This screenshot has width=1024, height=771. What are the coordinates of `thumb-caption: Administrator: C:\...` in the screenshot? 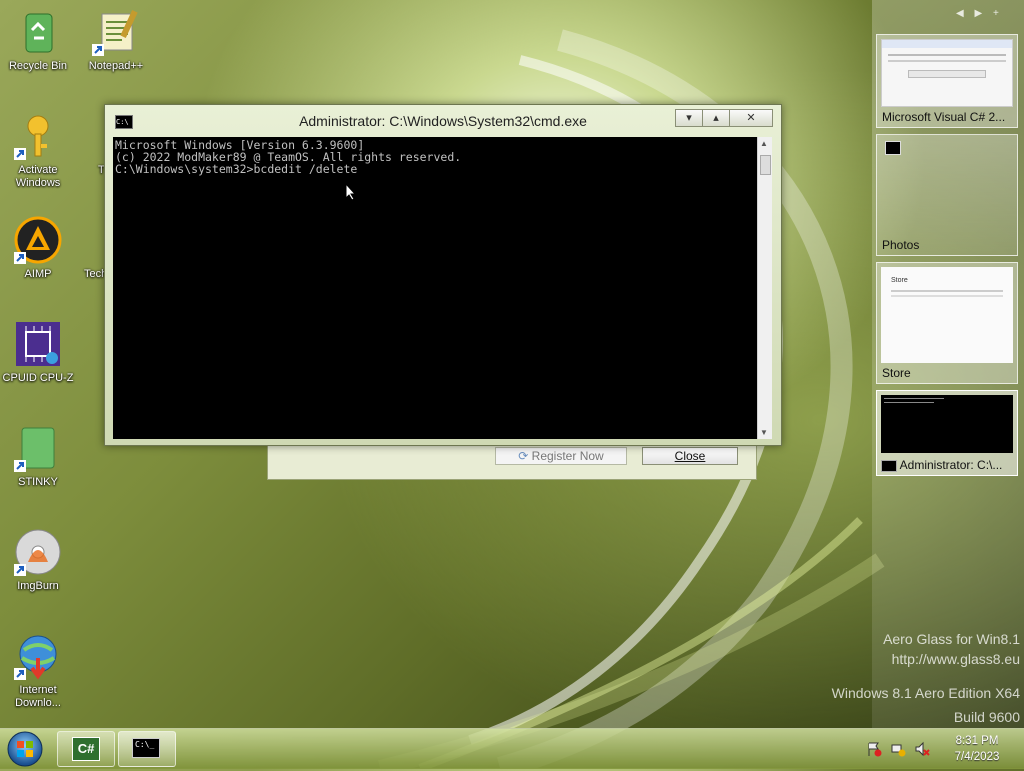 It's located at (946, 465).